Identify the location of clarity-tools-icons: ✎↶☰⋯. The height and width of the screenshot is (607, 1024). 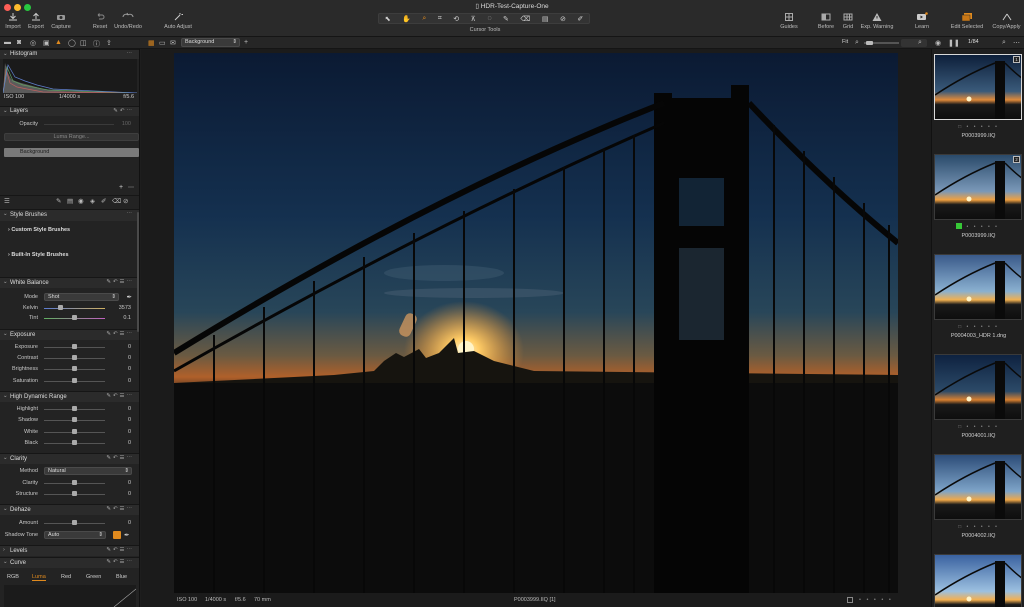
(120, 458).